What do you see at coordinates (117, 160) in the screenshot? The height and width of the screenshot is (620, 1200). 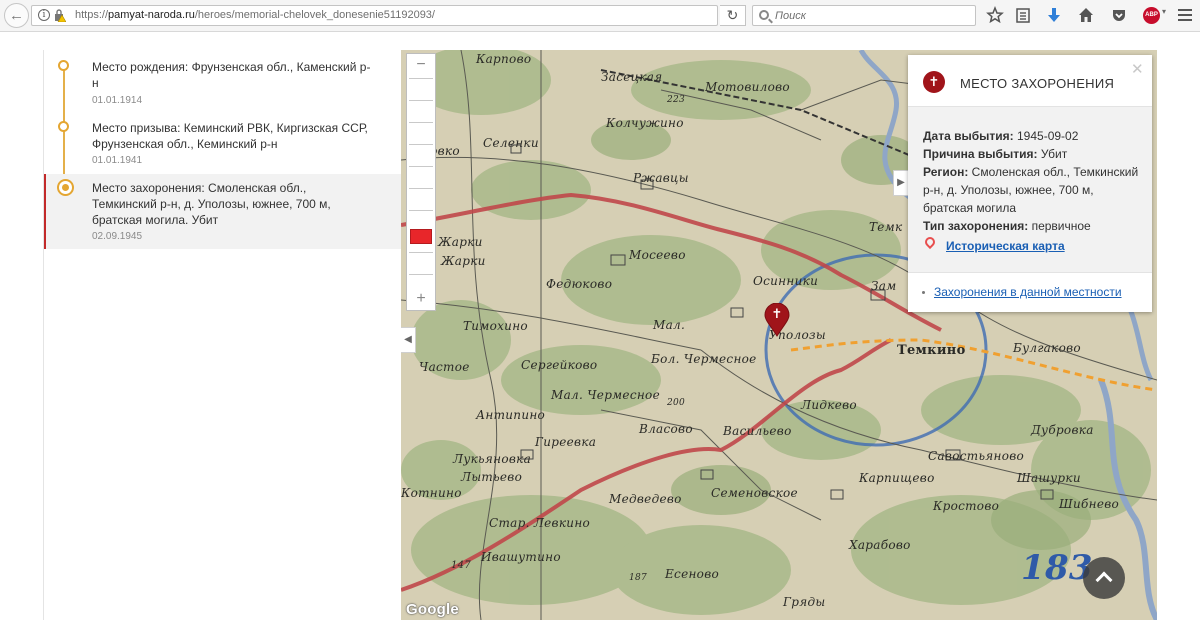 I see `timeline-item-date: 01.01.1941` at bounding box center [117, 160].